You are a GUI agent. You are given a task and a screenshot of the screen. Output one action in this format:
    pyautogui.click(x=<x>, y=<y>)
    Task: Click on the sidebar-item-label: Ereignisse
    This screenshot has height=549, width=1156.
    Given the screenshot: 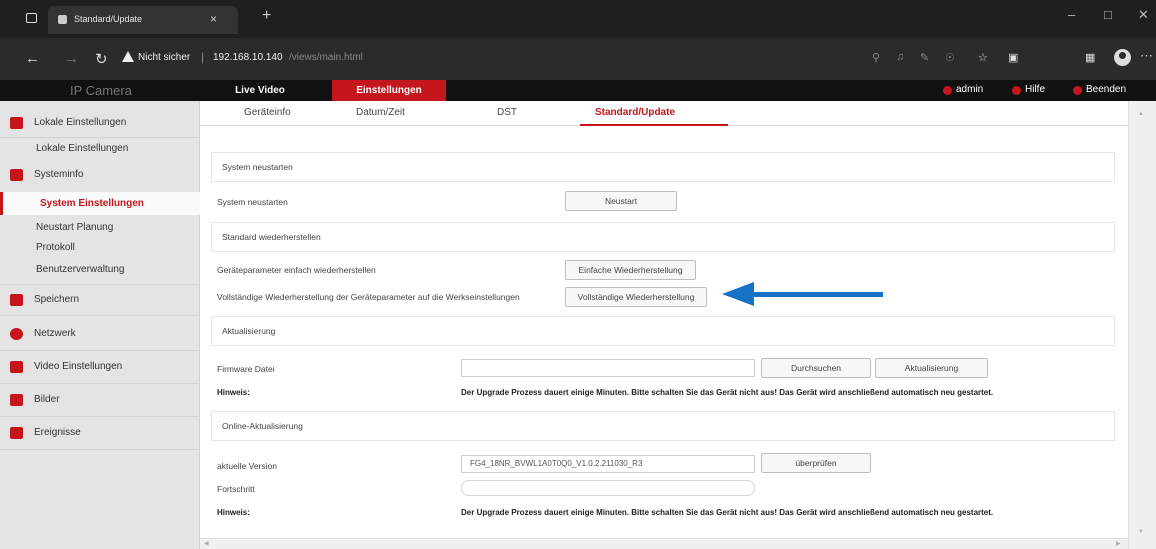 What is the action you would take?
    pyautogui.click(x=57, y=432)
    